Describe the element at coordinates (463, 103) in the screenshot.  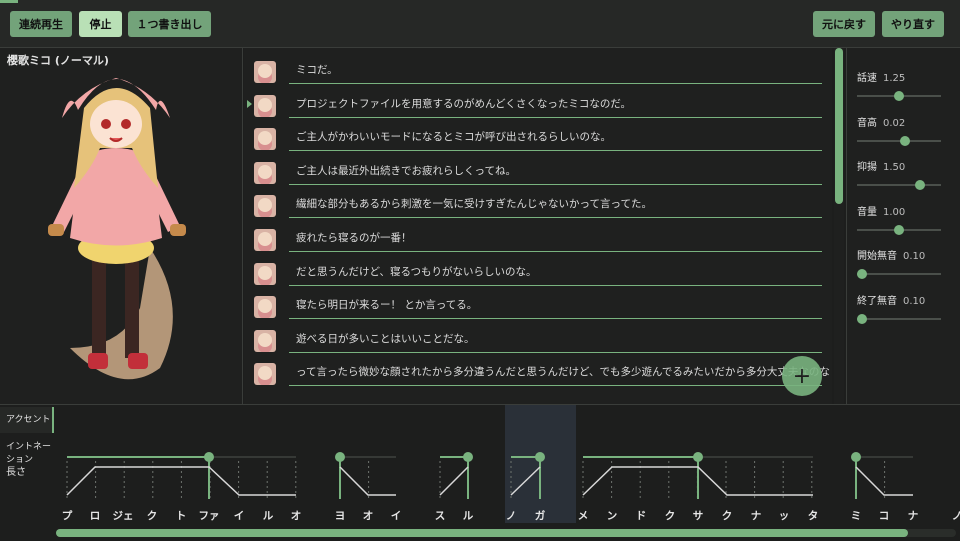
I see `line-text-input: プロジェクトファイルを用意するのがめんどくさくなったミコなのだ。` at that location.